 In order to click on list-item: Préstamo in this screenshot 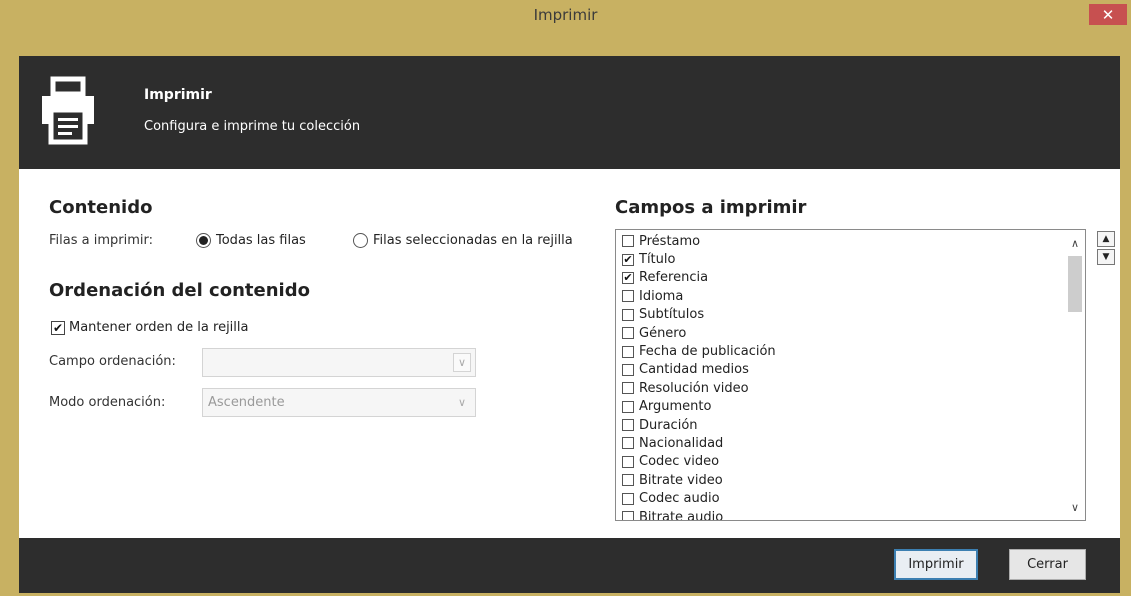, I will do `click(850, 241)`.